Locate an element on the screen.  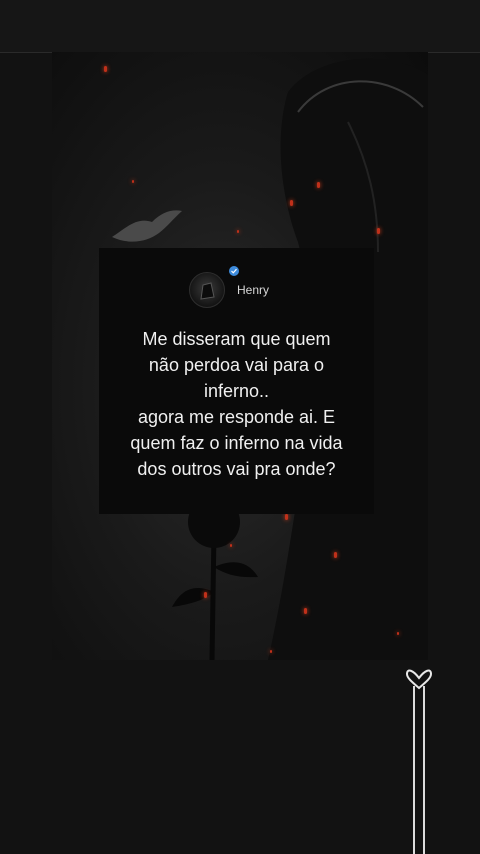
top-bar is located at coordinates (240, 26).